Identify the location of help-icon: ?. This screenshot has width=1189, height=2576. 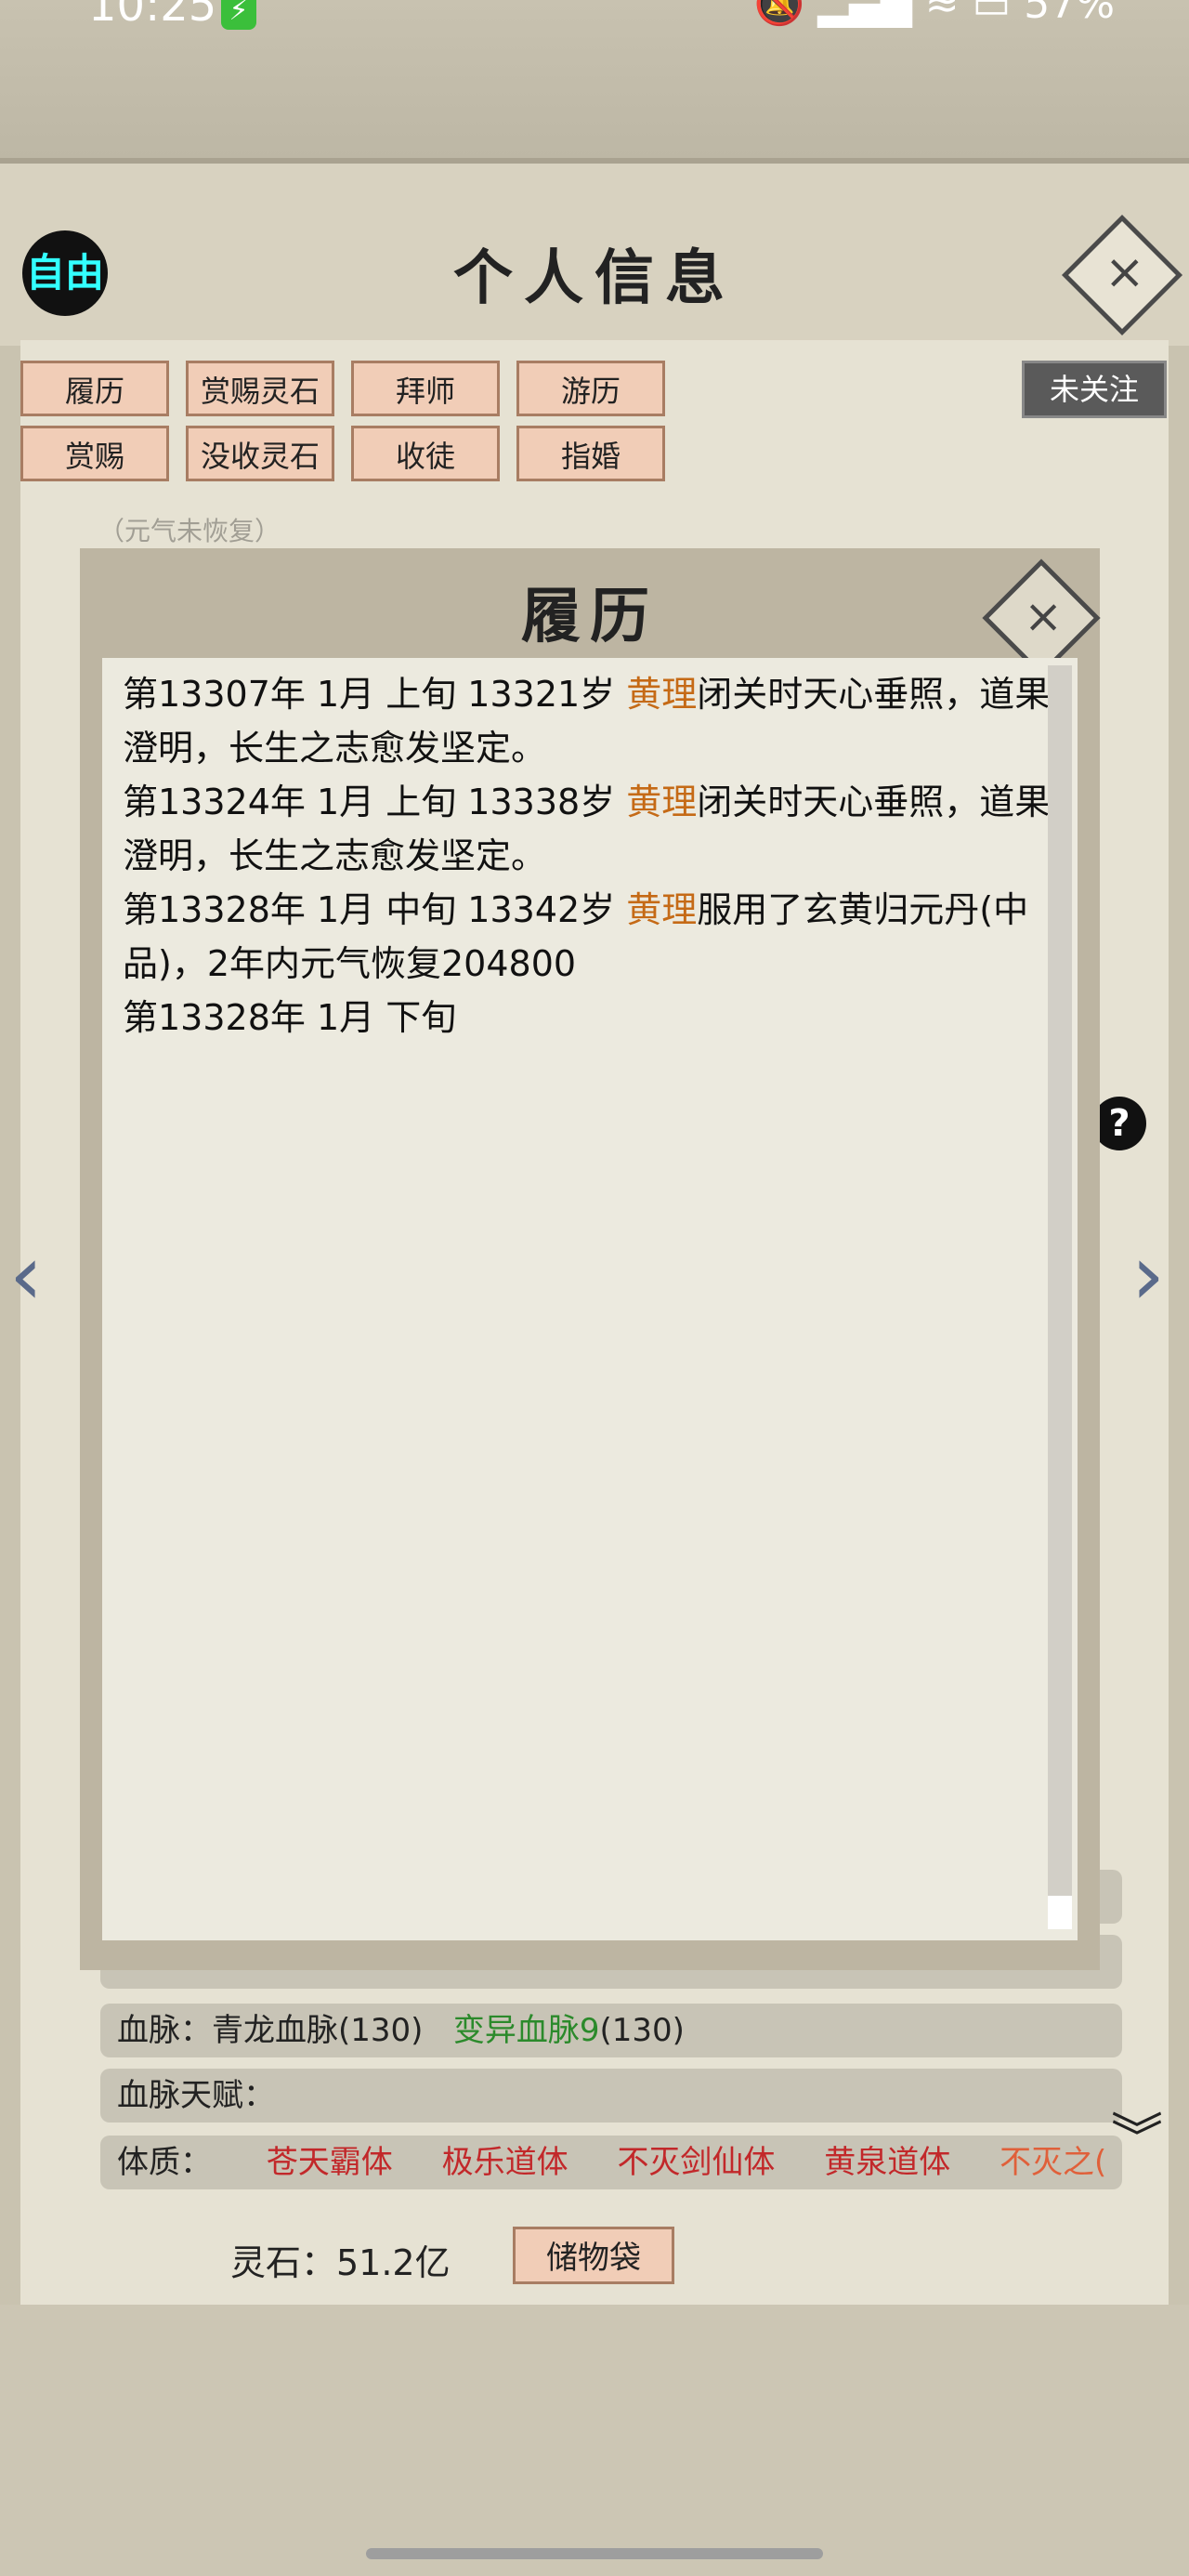
(1119, 1123).